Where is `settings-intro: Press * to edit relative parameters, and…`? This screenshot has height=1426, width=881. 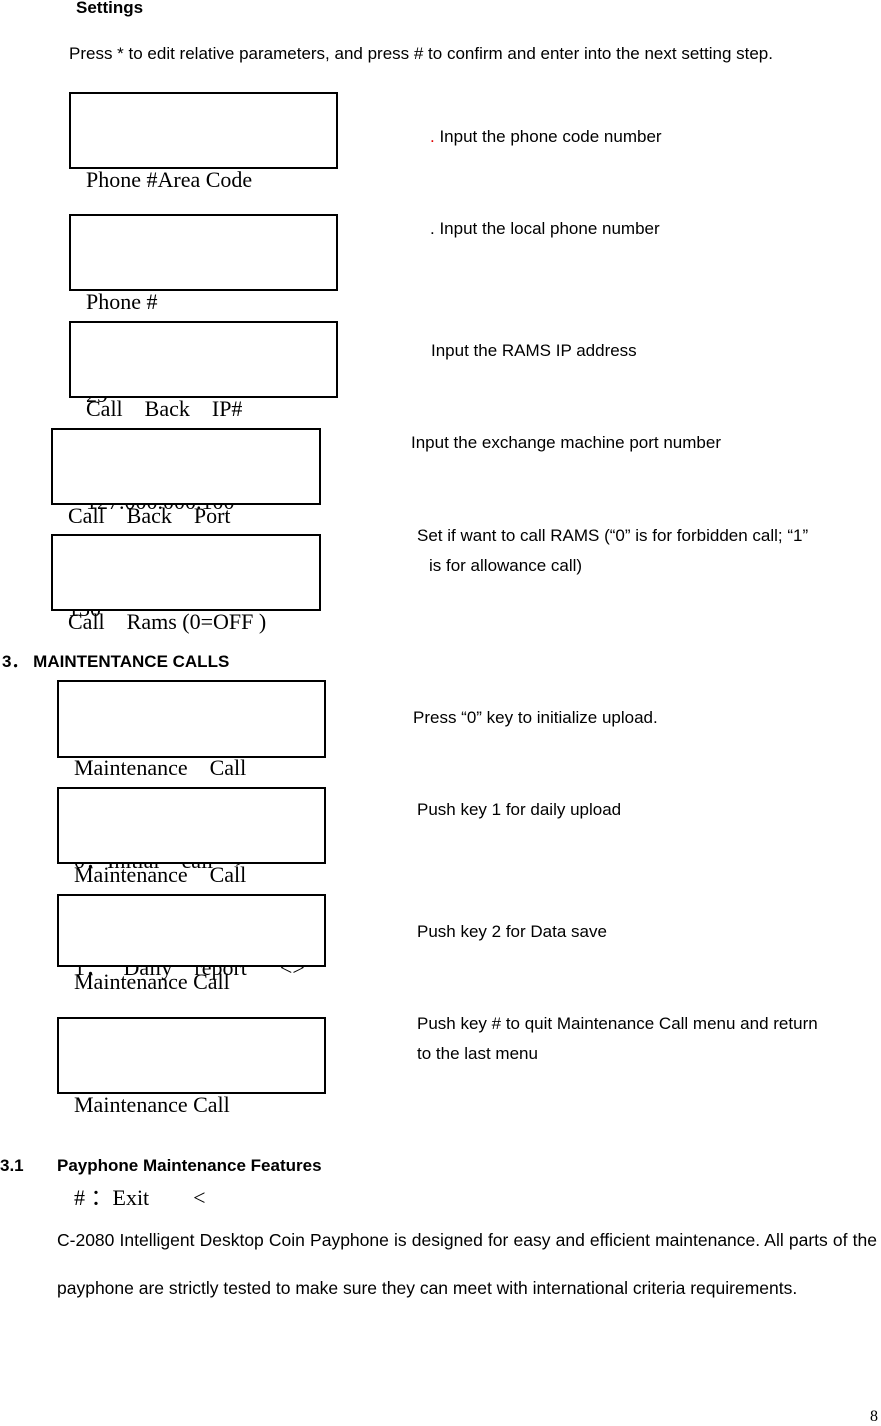
settings-intro: Press * to edit relative parameters, and… is located at coordinates (421, 53).